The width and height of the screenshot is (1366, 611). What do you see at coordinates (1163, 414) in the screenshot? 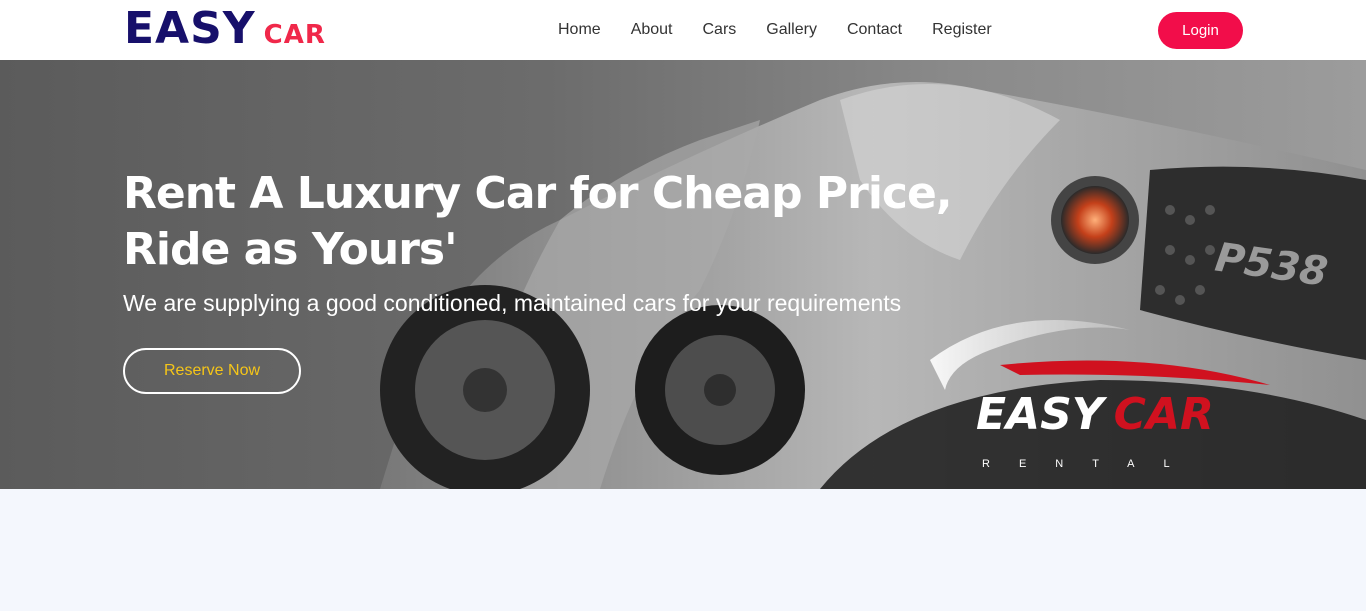
I see `logo-word-car: CAR` at bounding box center [1163, 414].